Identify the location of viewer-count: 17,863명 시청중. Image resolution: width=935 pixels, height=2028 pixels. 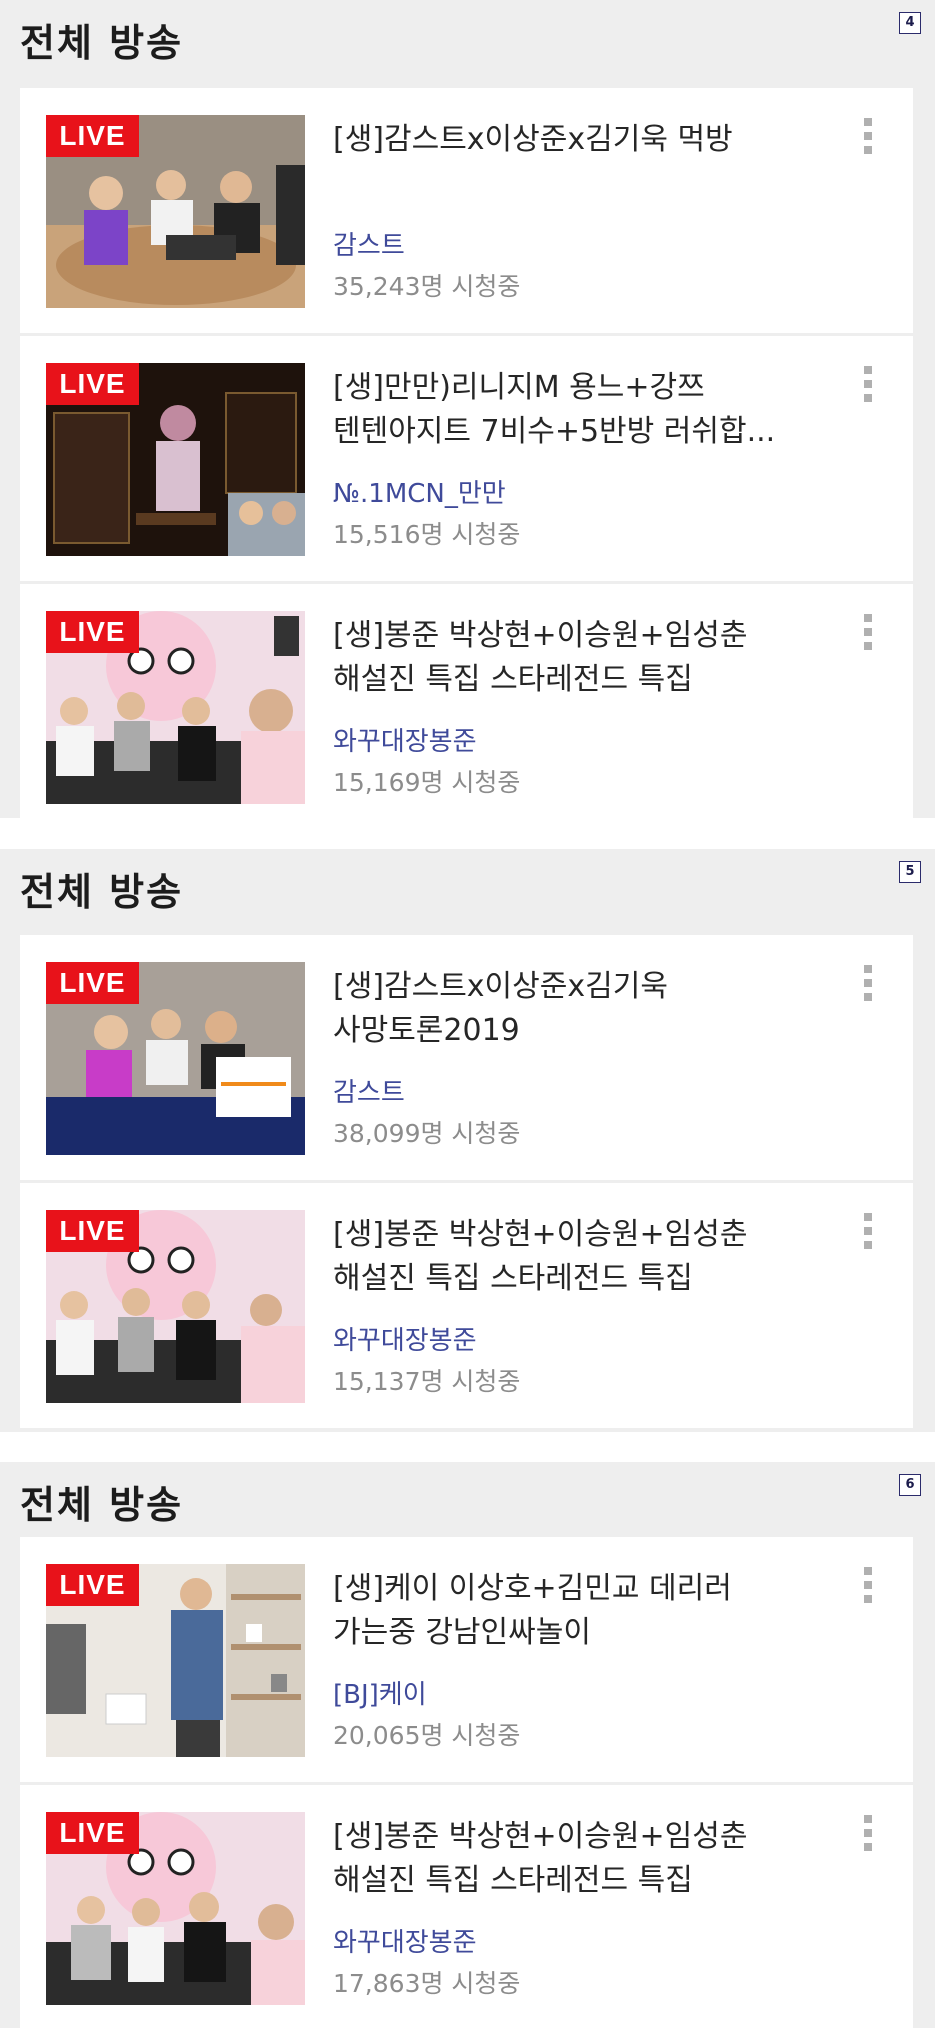
(427, 1983).